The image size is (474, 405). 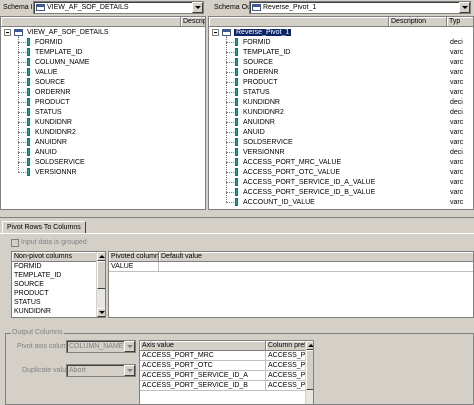 What do you see at coordinates (54, 257) in the screenshot?
I see `non-pivot-columns-header: Non-pivot columns` at bounding box center [54, 257].